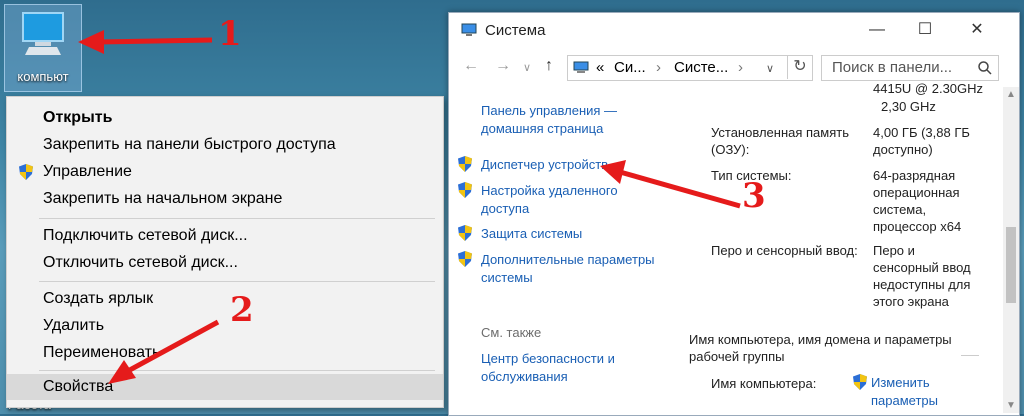 The width and height of the screenshot is (1024, 416). I want to click on annotation-number-3: 3, so click(754, 196).